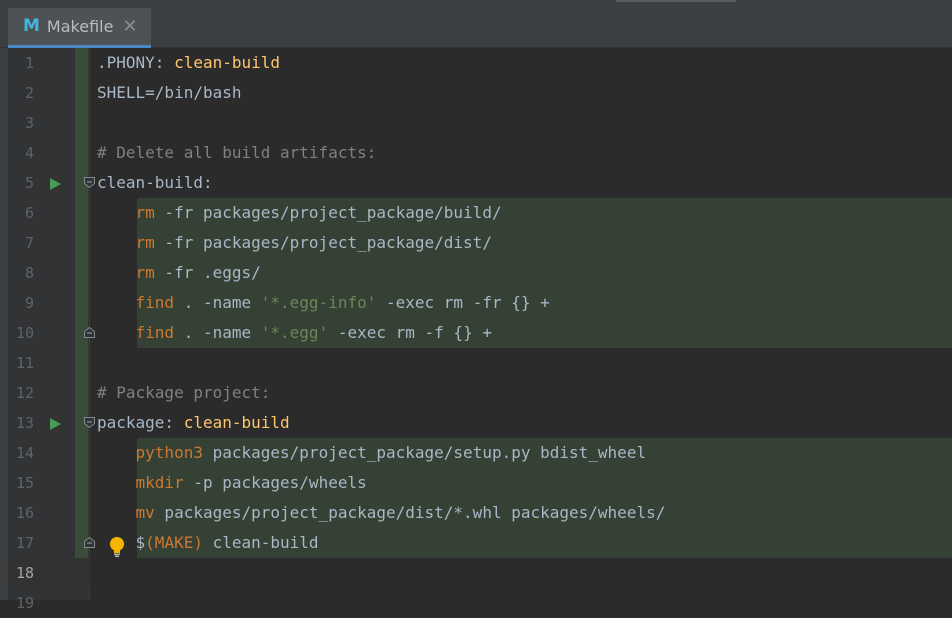  What do you see at coordinates (21, 93) in the screenshot?
I see `line-number: 2` at bounding box center [21, 93].